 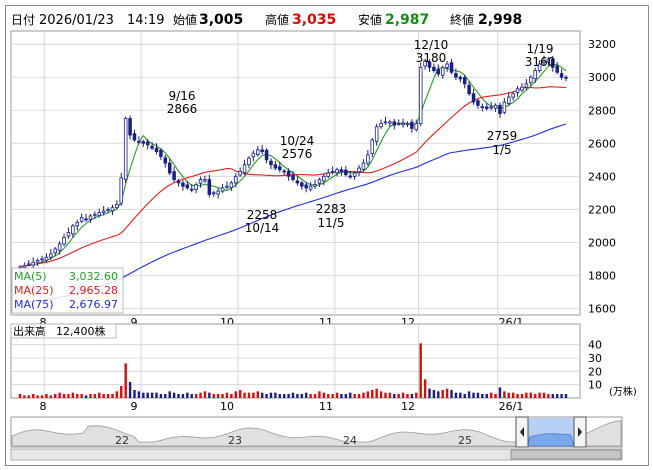 What do you see at coordinates (566, 454) in the screenshot?
I see `navigator-scroll-thumb` at bounding box center [566, 454].